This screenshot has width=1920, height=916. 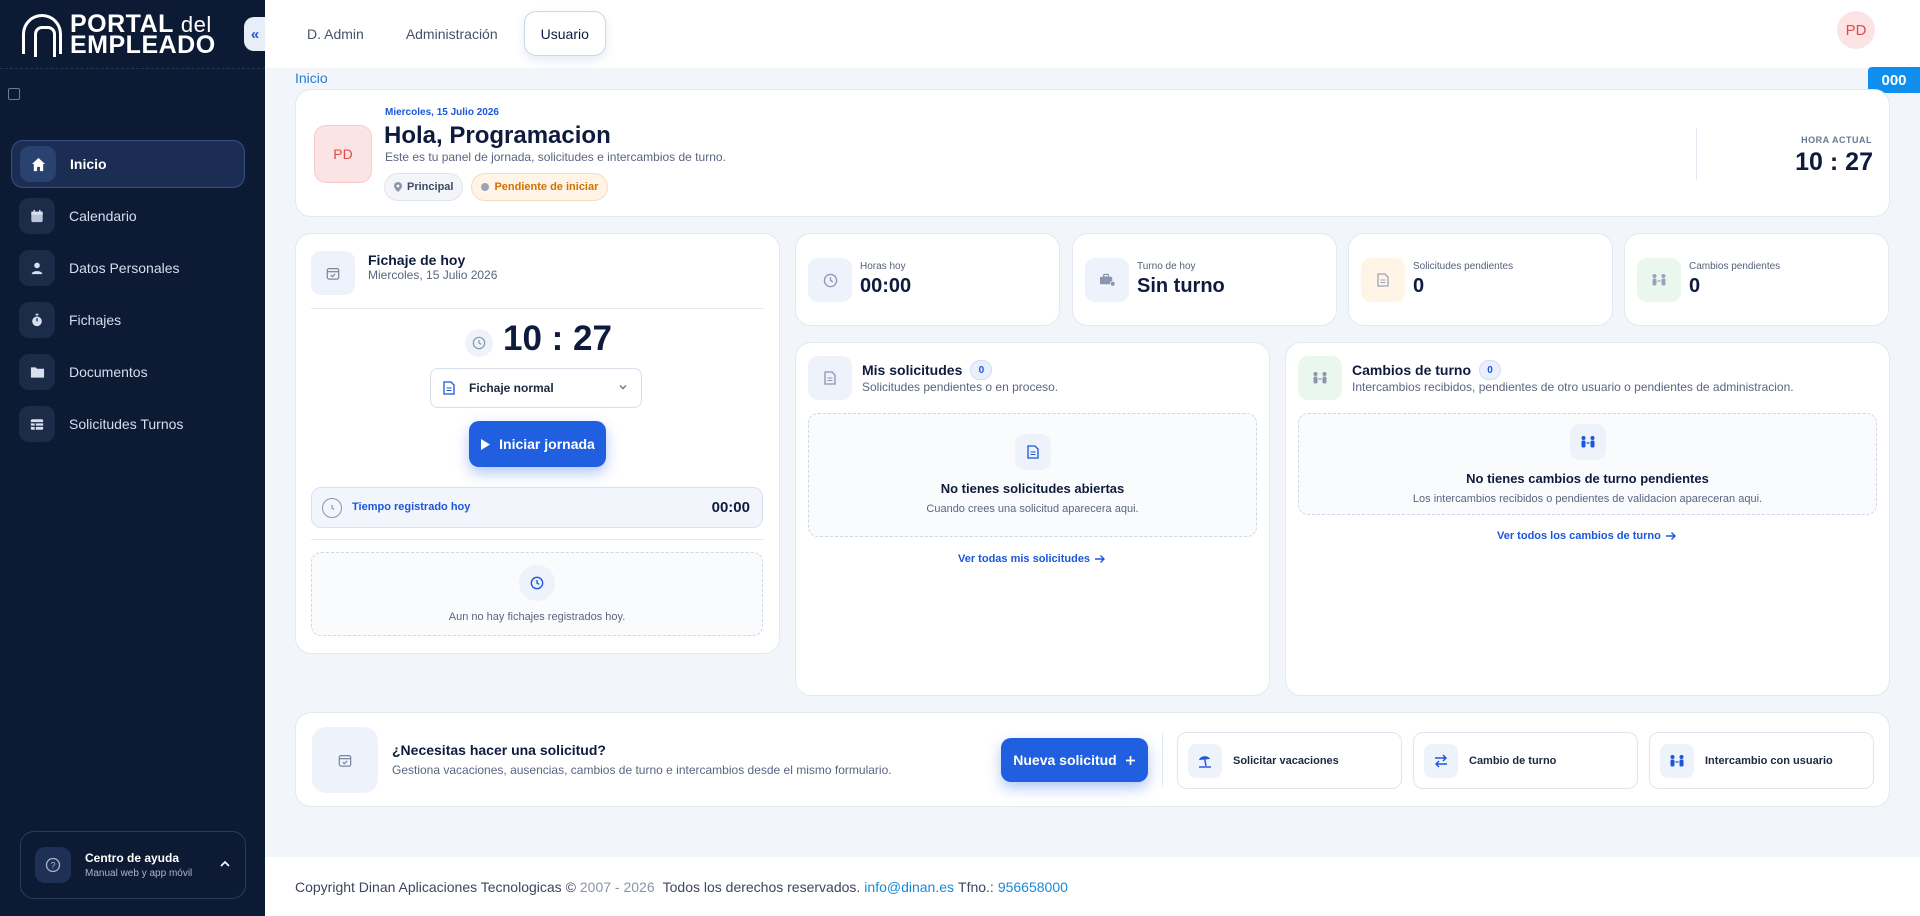 What do you see at coordinates (1836, 140) in the screenshot?
I see `current-time-label: HORA ACTUAL` at bounding box center [1836, 140].